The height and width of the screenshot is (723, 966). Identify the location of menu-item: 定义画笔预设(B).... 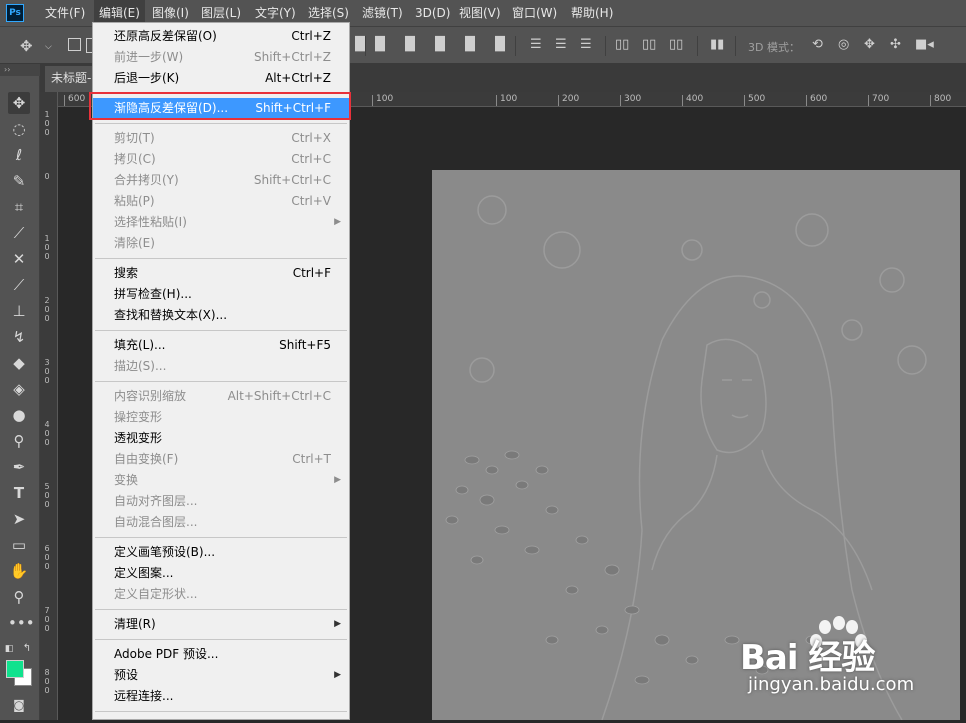
(221, 552).